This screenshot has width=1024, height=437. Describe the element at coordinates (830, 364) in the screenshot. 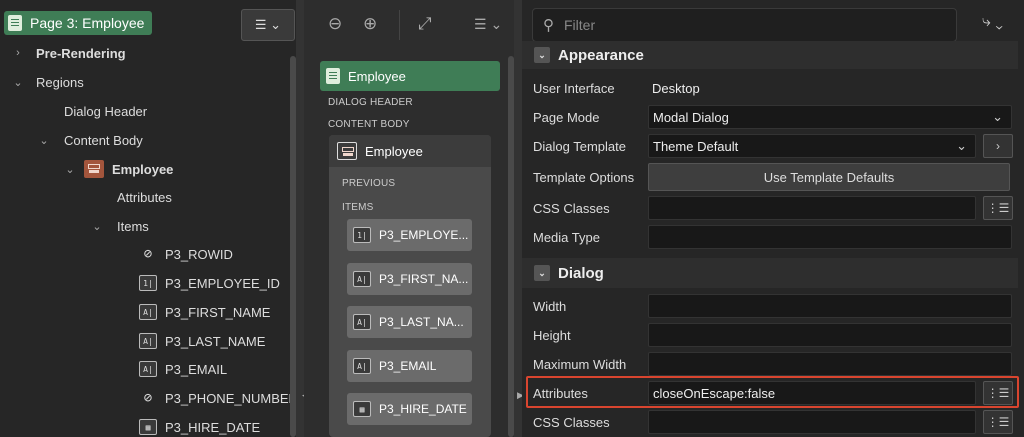

I see `max-width-input` at that location.